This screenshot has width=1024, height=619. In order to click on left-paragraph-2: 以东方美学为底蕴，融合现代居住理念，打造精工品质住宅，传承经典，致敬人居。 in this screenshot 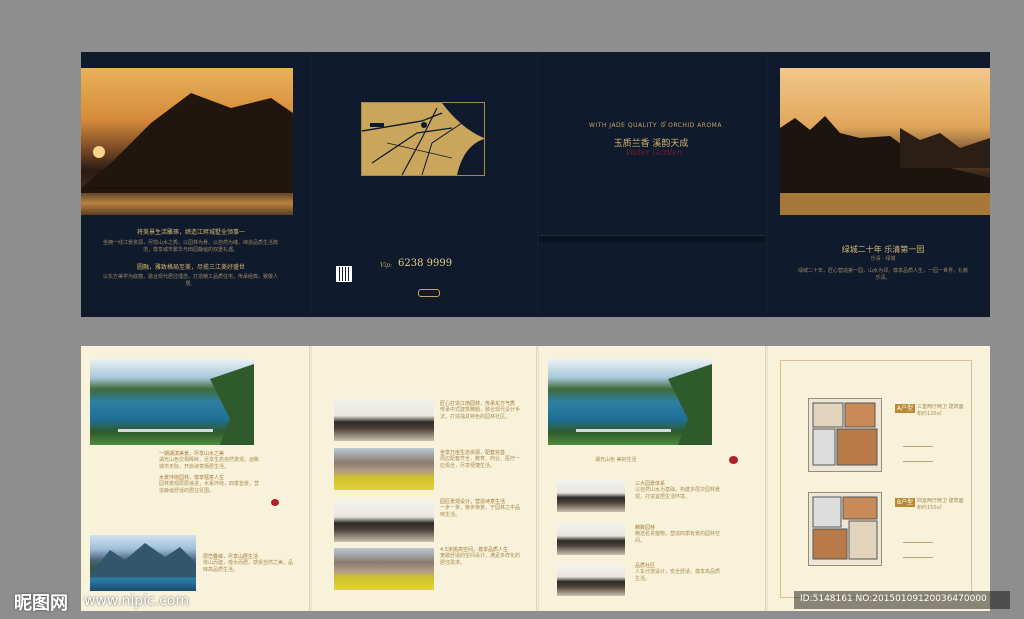, I will do `click(191, 280)`.